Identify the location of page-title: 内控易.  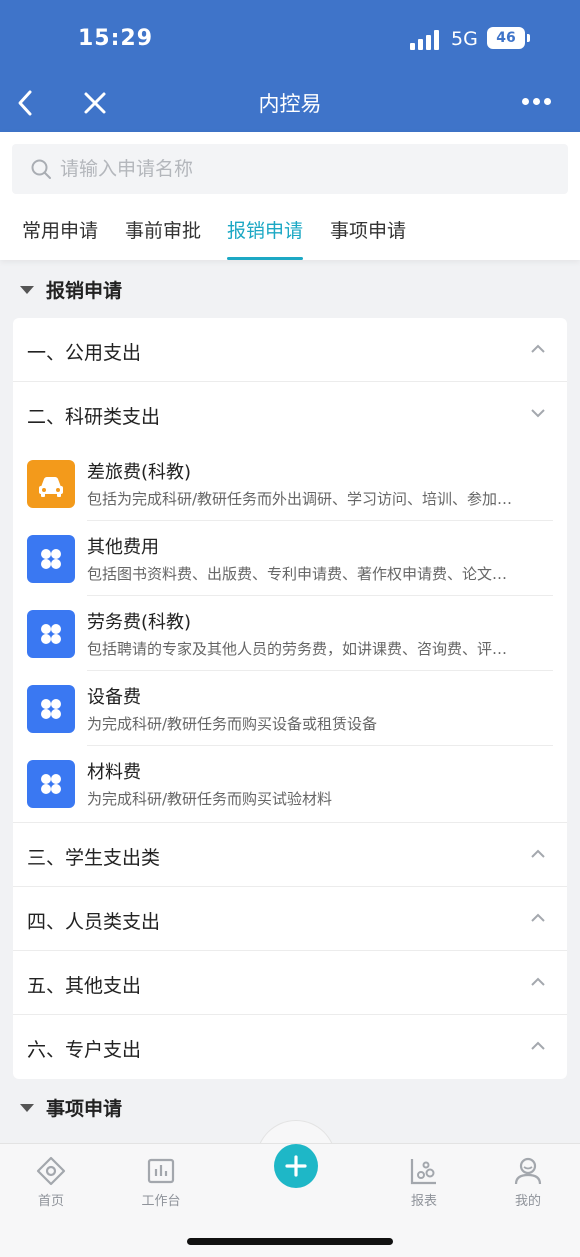
(290, 104).